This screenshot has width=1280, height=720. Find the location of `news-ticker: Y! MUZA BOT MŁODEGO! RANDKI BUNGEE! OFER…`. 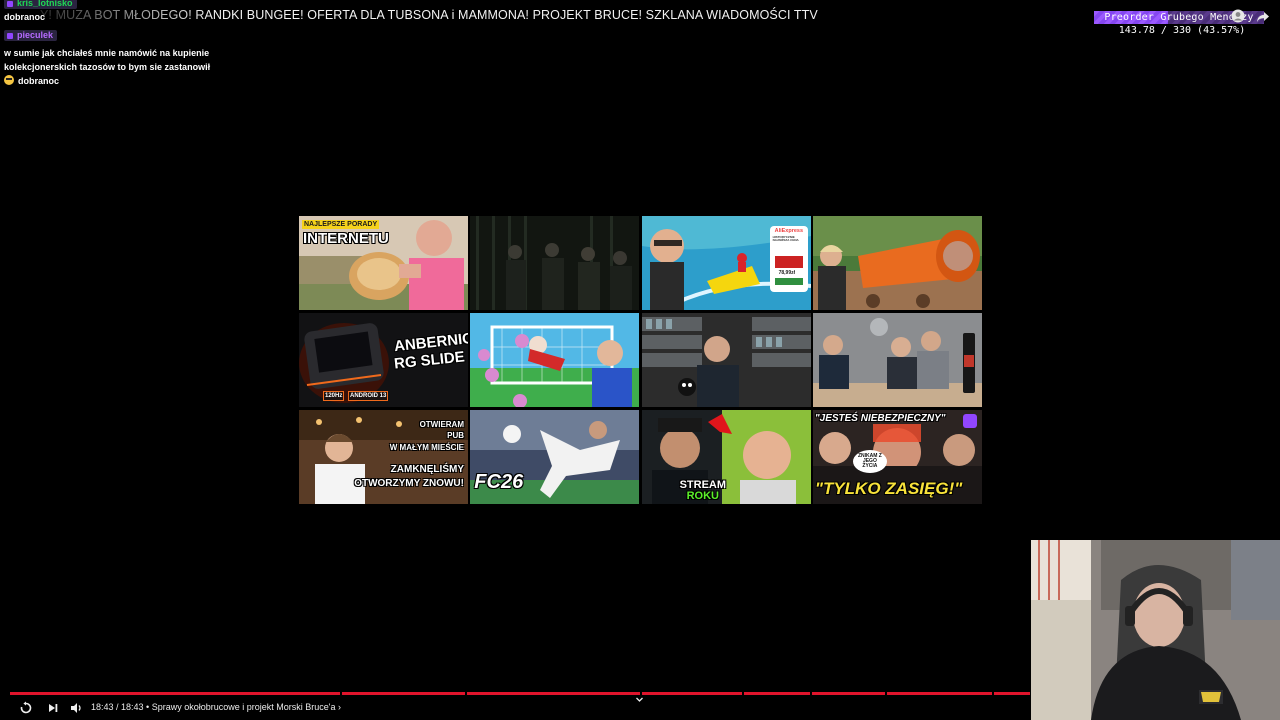

news-ticker: Y! MUZA BOT MŁODEGO! RANDKI BUNGEE! OFER… is located at coordinates (540, 15).